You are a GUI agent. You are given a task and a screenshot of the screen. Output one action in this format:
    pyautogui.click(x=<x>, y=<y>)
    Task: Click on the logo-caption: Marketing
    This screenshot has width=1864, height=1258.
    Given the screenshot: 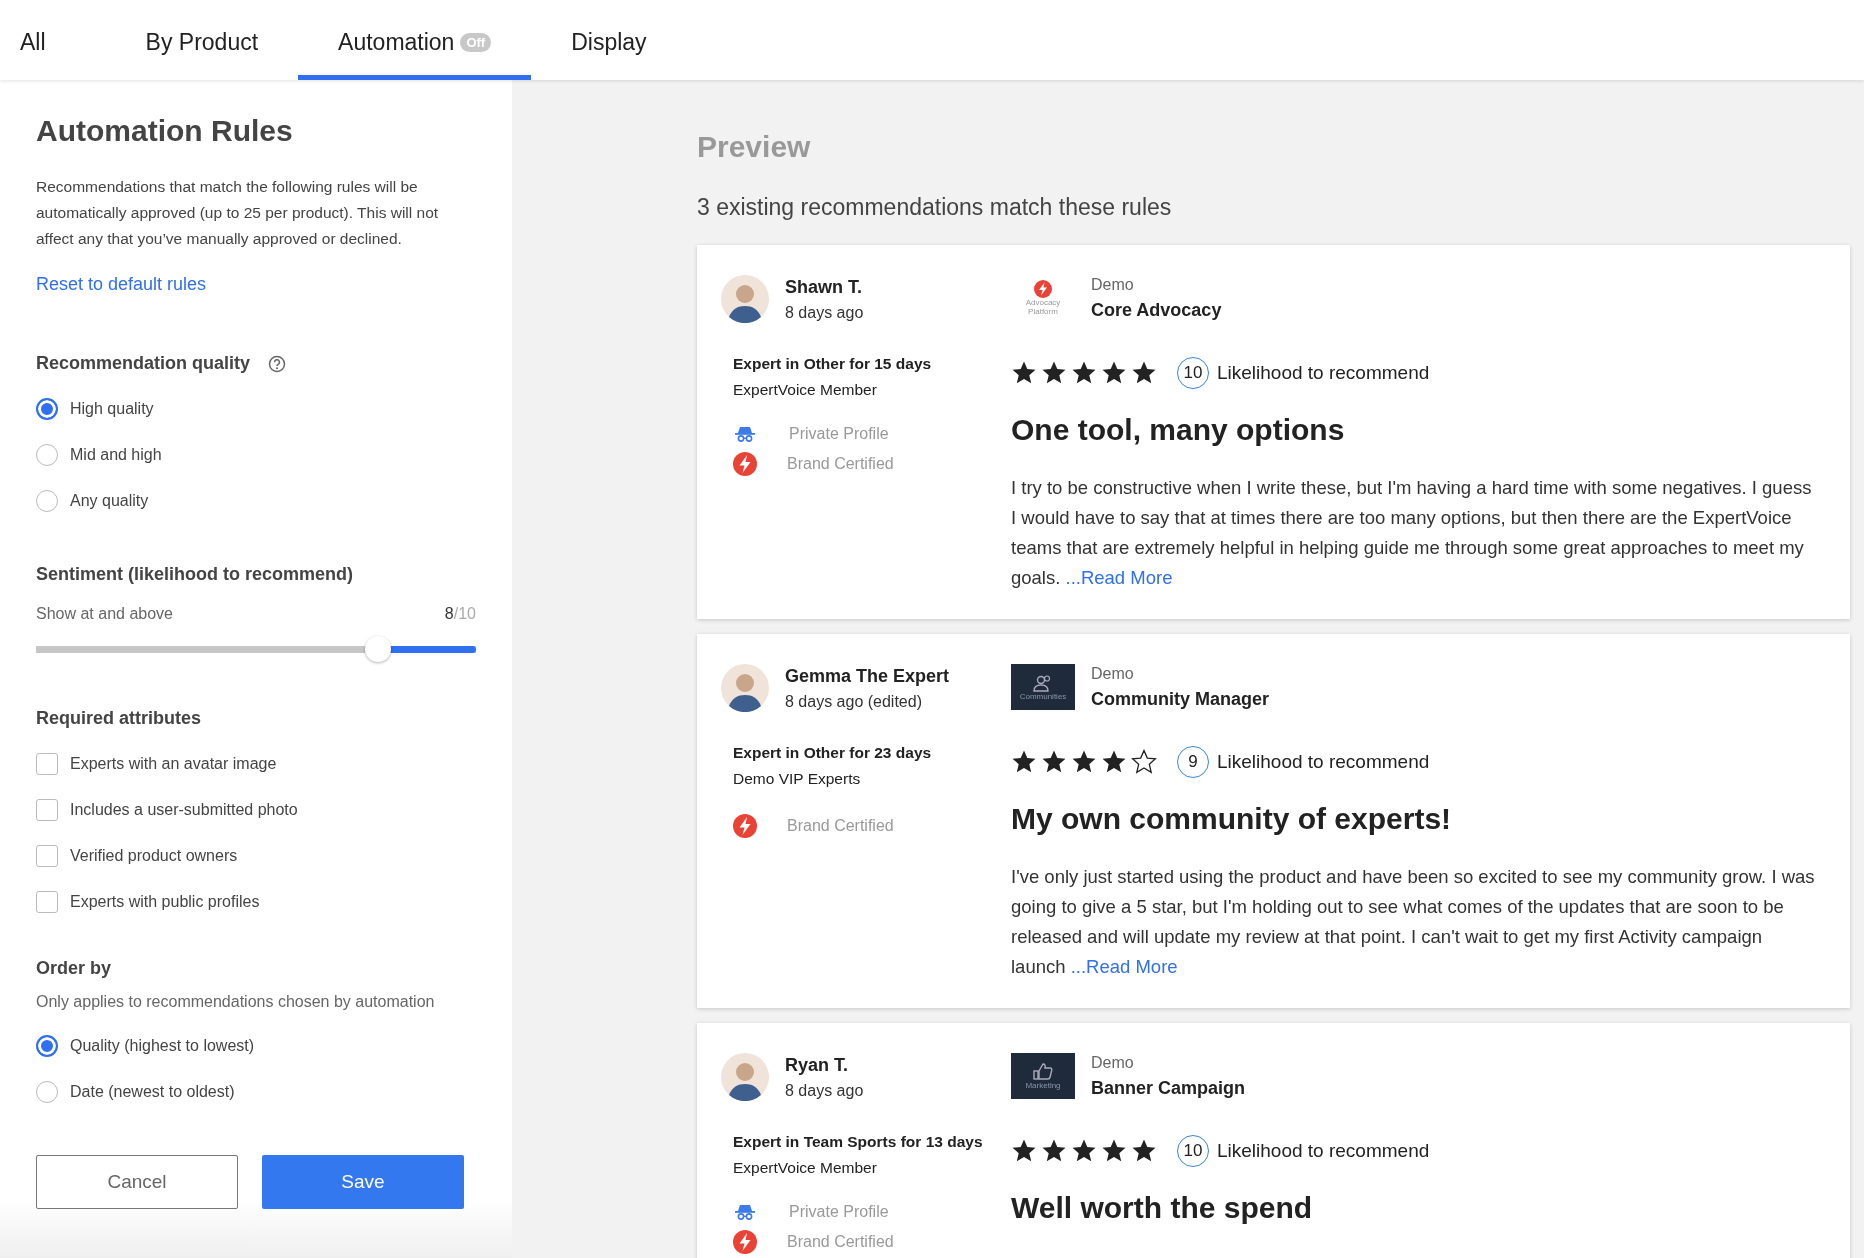 What is the action you would take?
    pyautogui.click(x=1043, y=1085)
    